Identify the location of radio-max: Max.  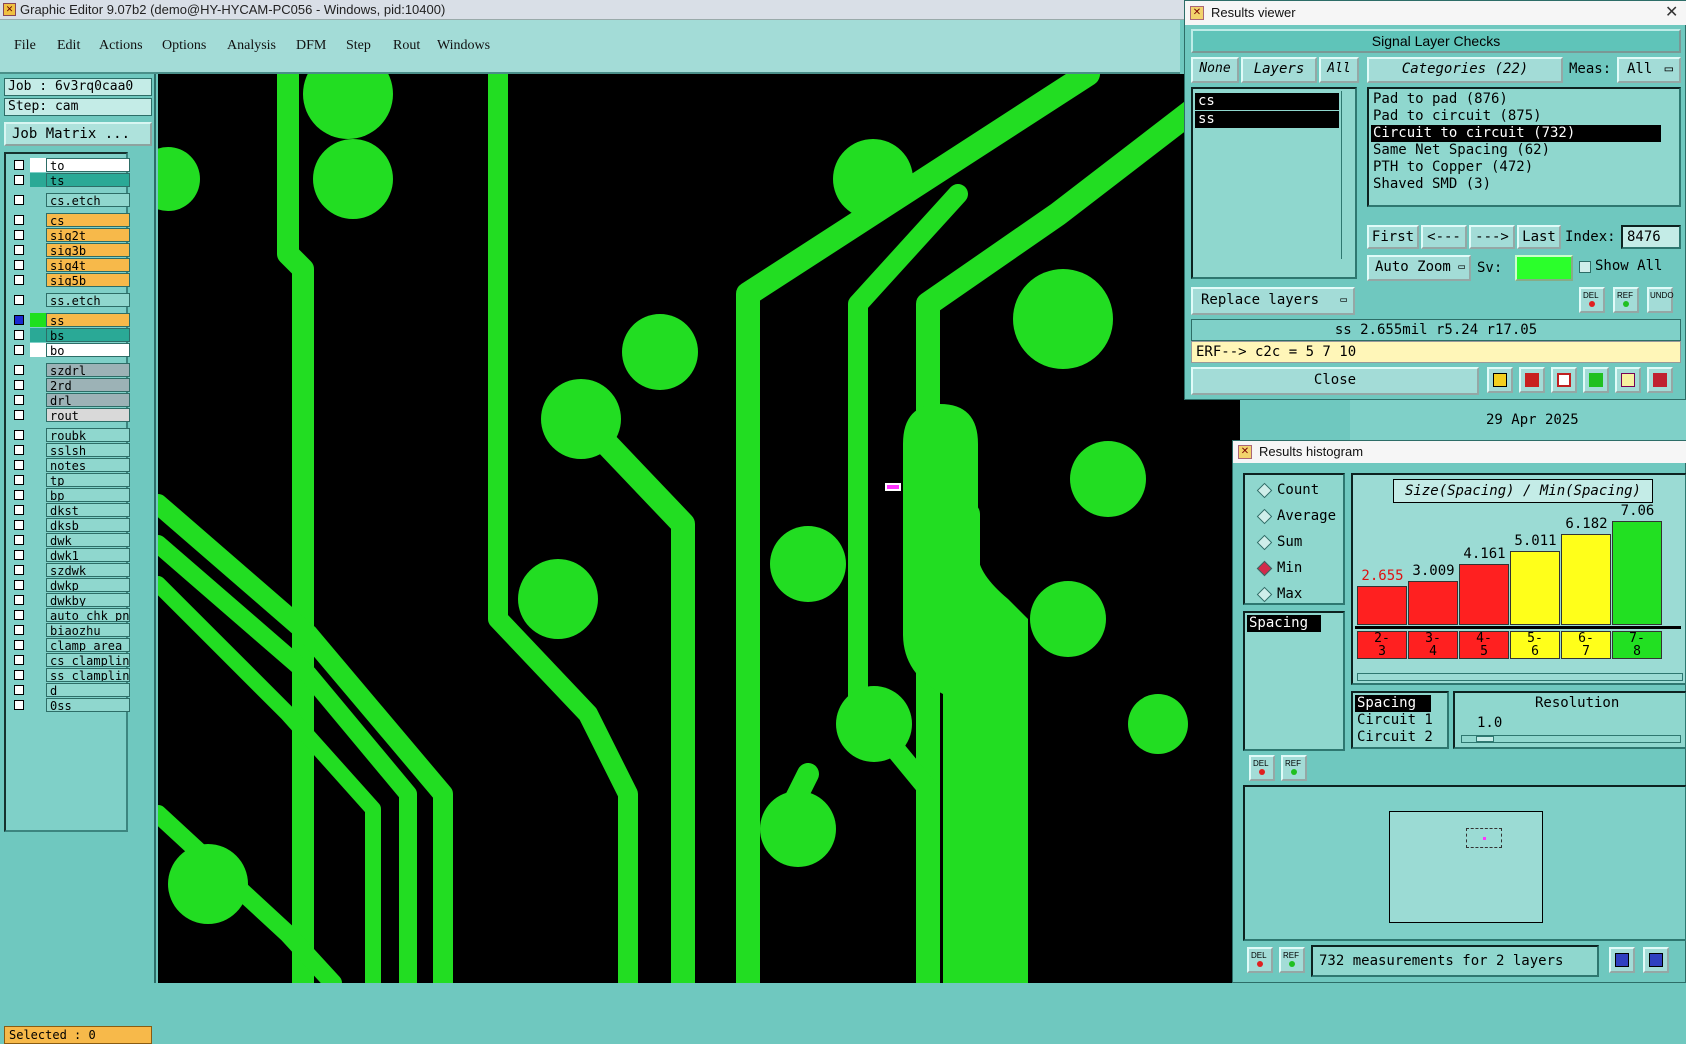
(1279, 594).